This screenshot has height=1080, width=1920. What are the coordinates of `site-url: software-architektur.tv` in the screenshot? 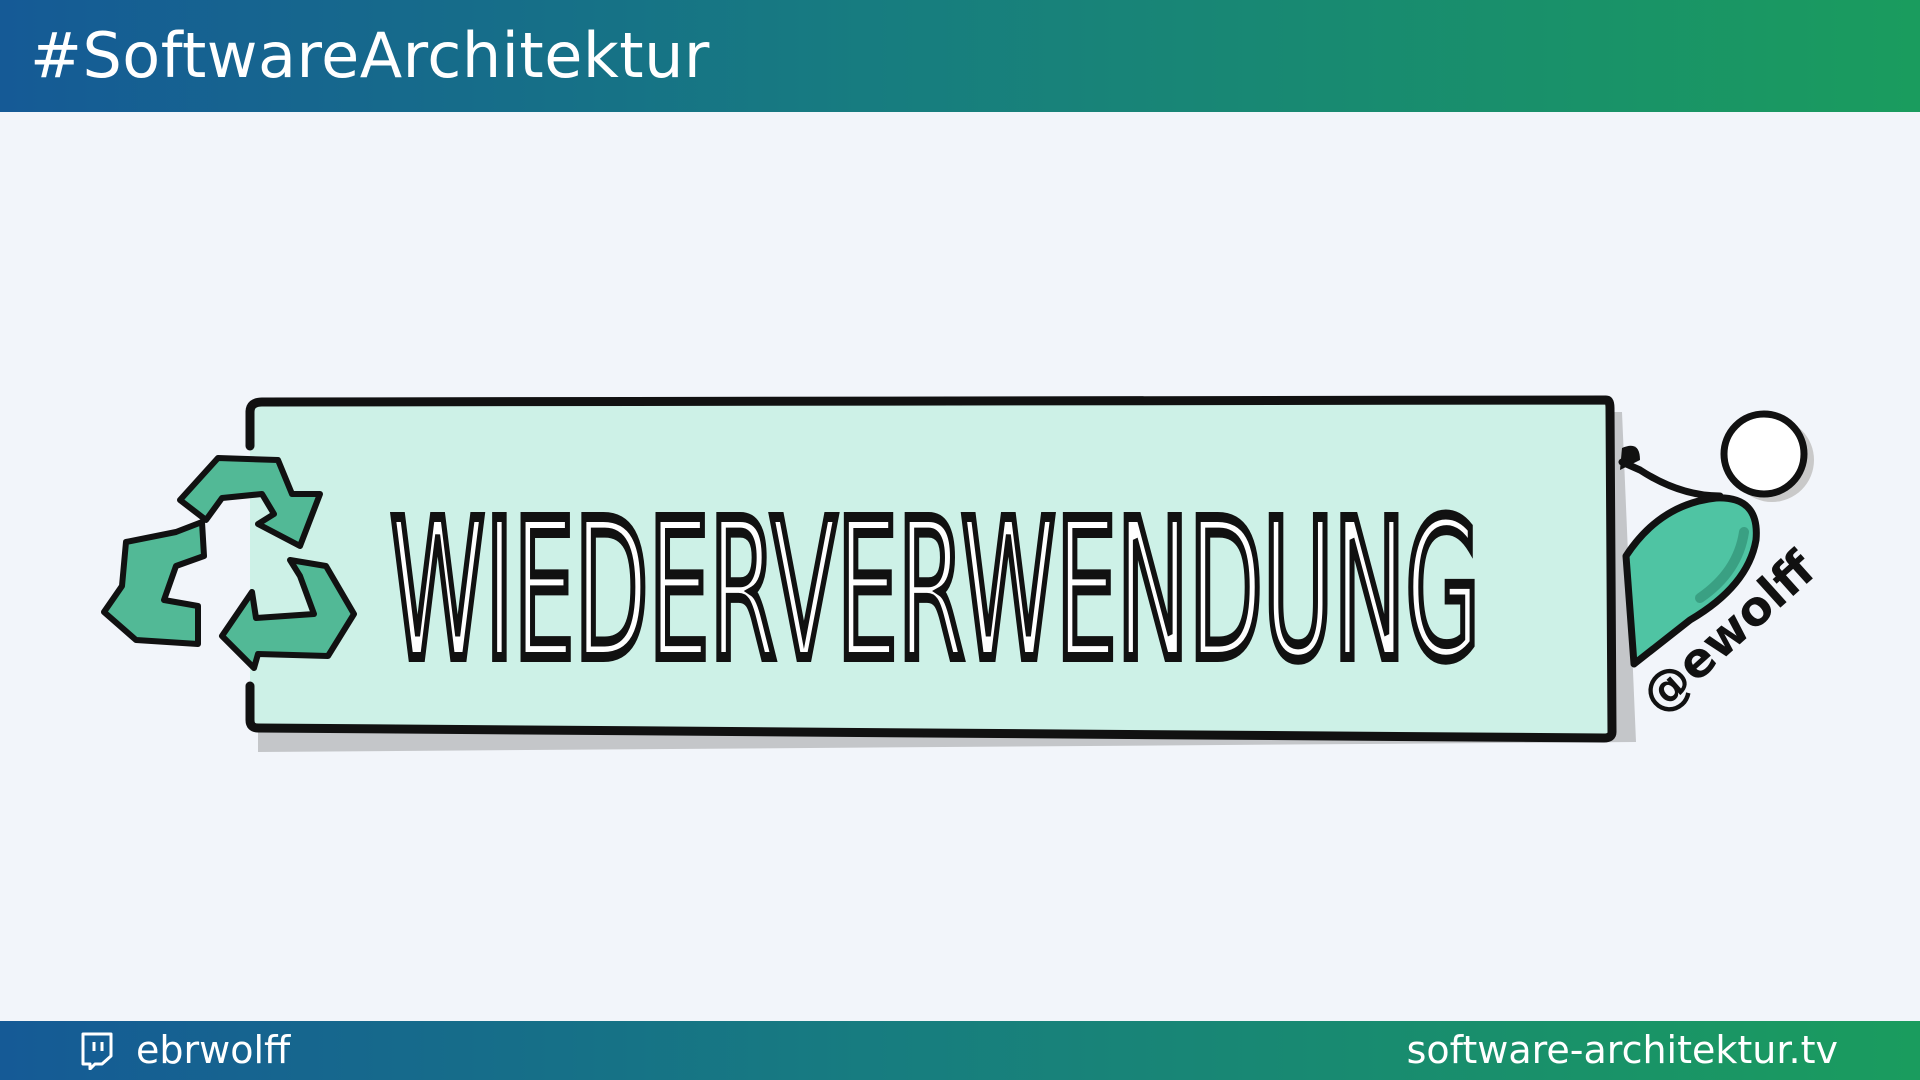 It's located at (1622, 1050).